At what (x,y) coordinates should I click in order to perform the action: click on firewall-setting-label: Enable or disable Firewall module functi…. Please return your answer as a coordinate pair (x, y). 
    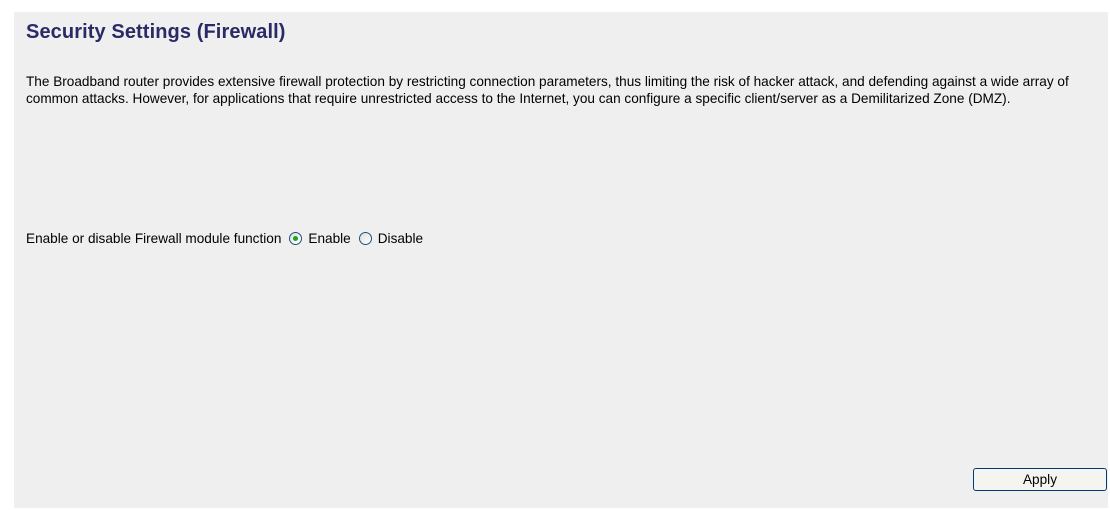
    Looking at the image, I should click on (154, 238).